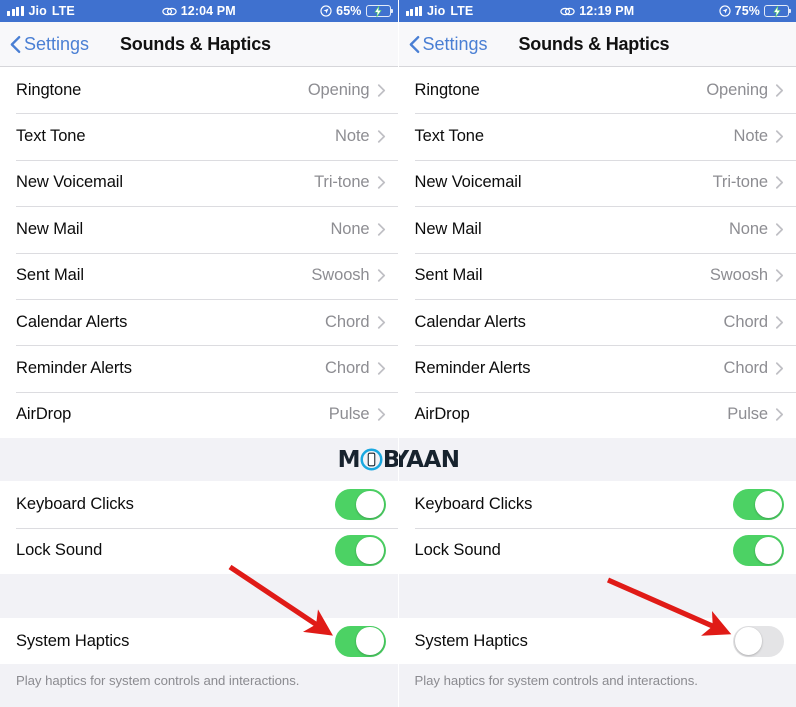 The image size is (796, 707). I want to click on clicks-group-after: Keyboard Clicks Lock Sound, so click(597, 527).